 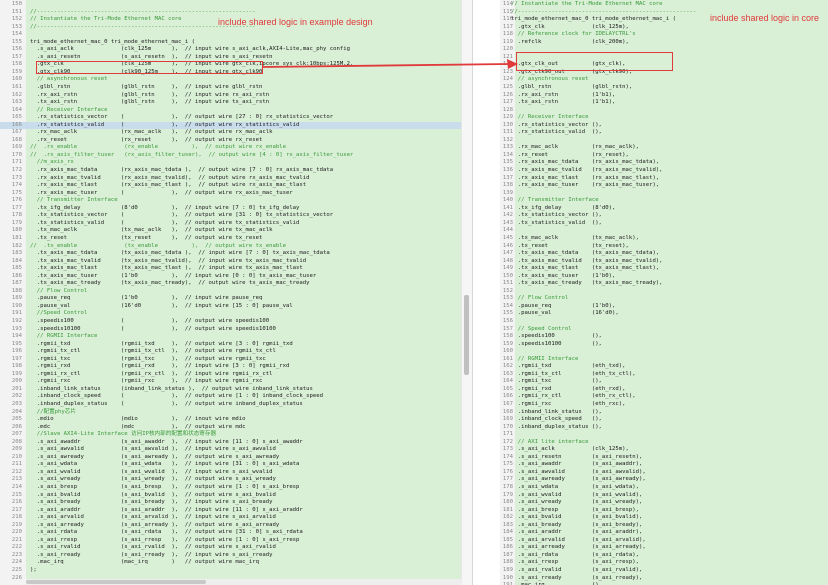 What do you see at coordinates (16, 253) in the screenshot?
I see `line-number: 183` at bounding box center [16, 253].